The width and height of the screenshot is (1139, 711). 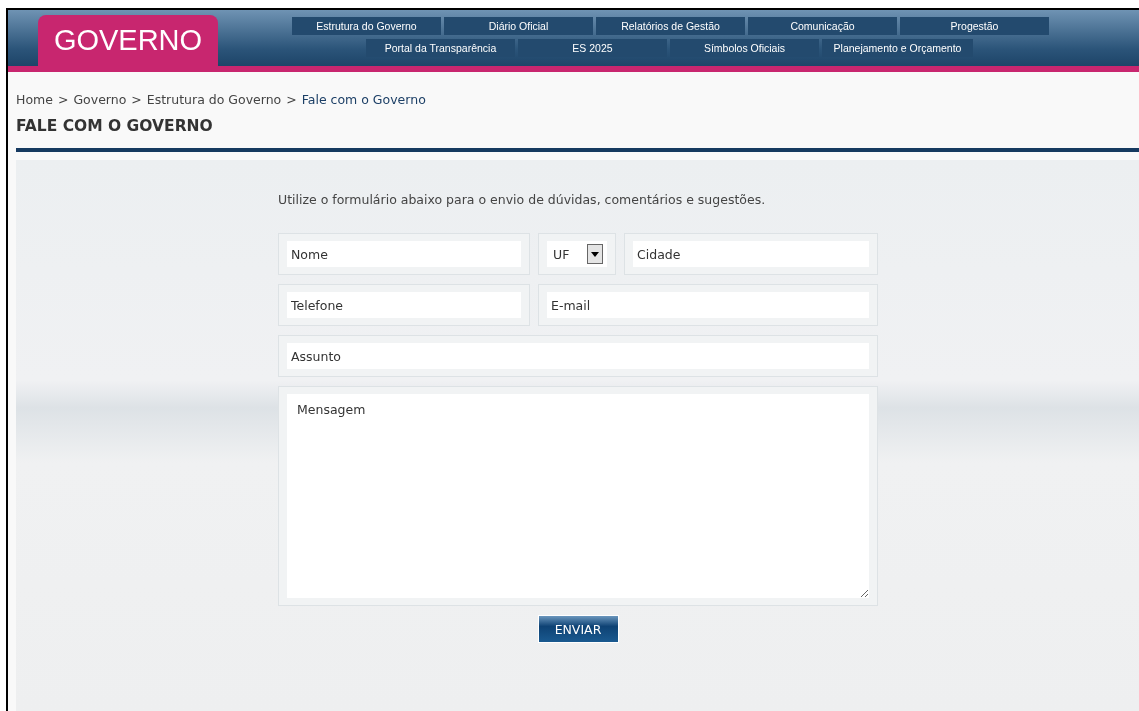 I want to click on text-field: Nome, so click(x=404, y=254).